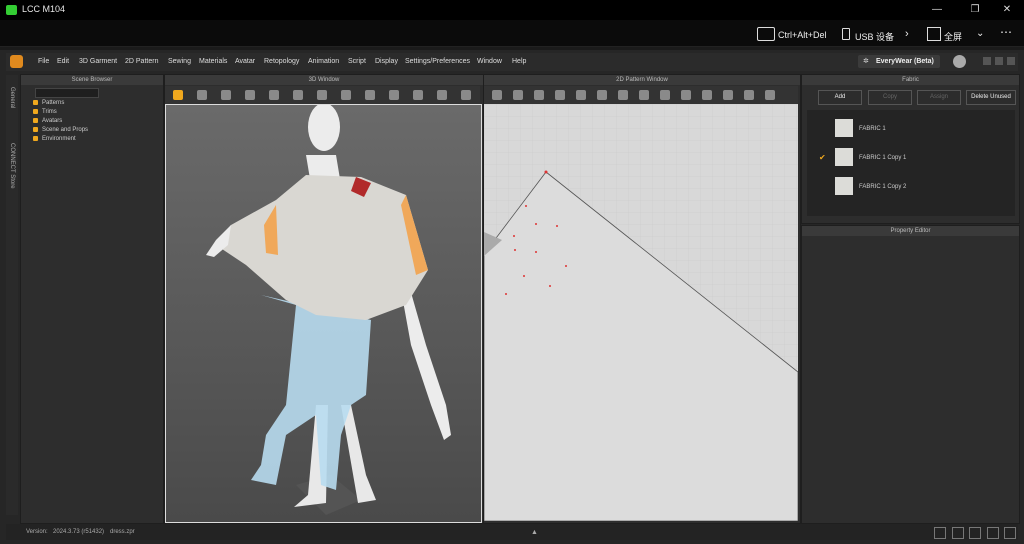  I want to click on tree-item-trims: Trims, so click(45, 112).